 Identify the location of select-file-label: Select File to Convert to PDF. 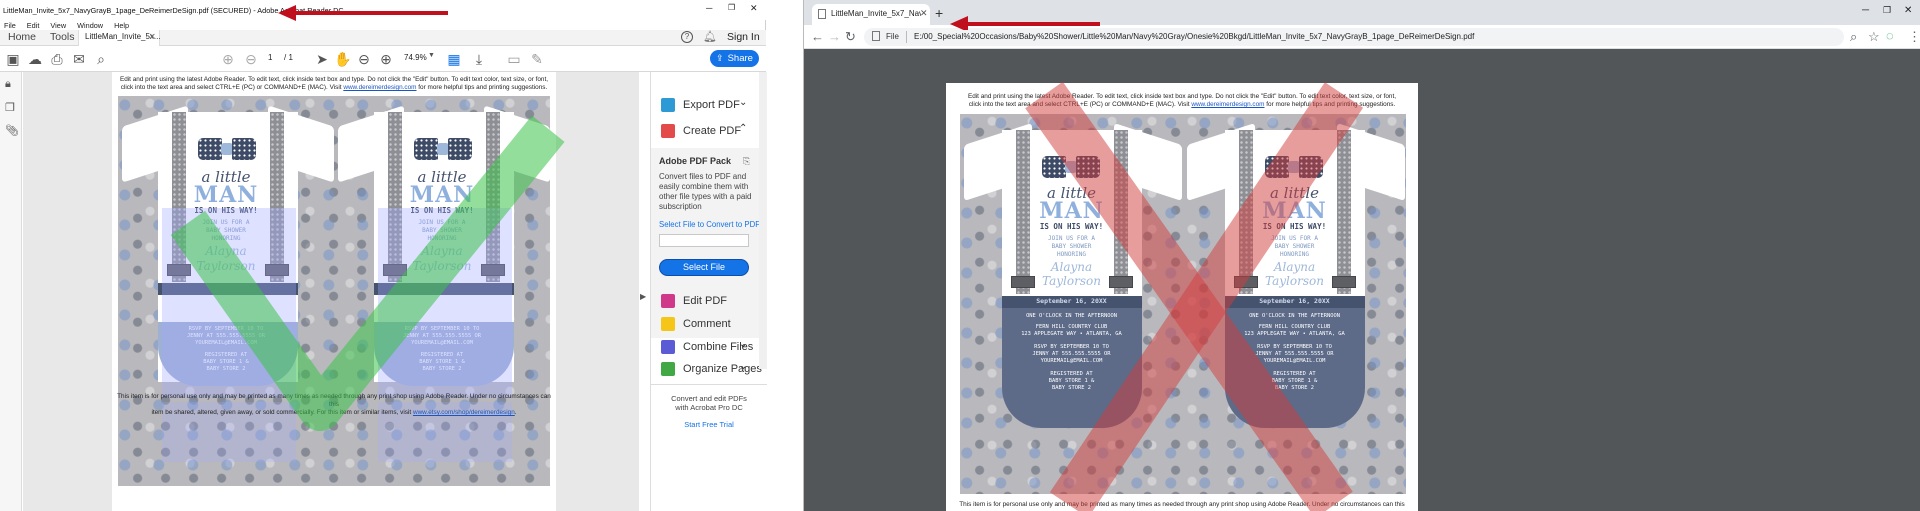
(709, 224).